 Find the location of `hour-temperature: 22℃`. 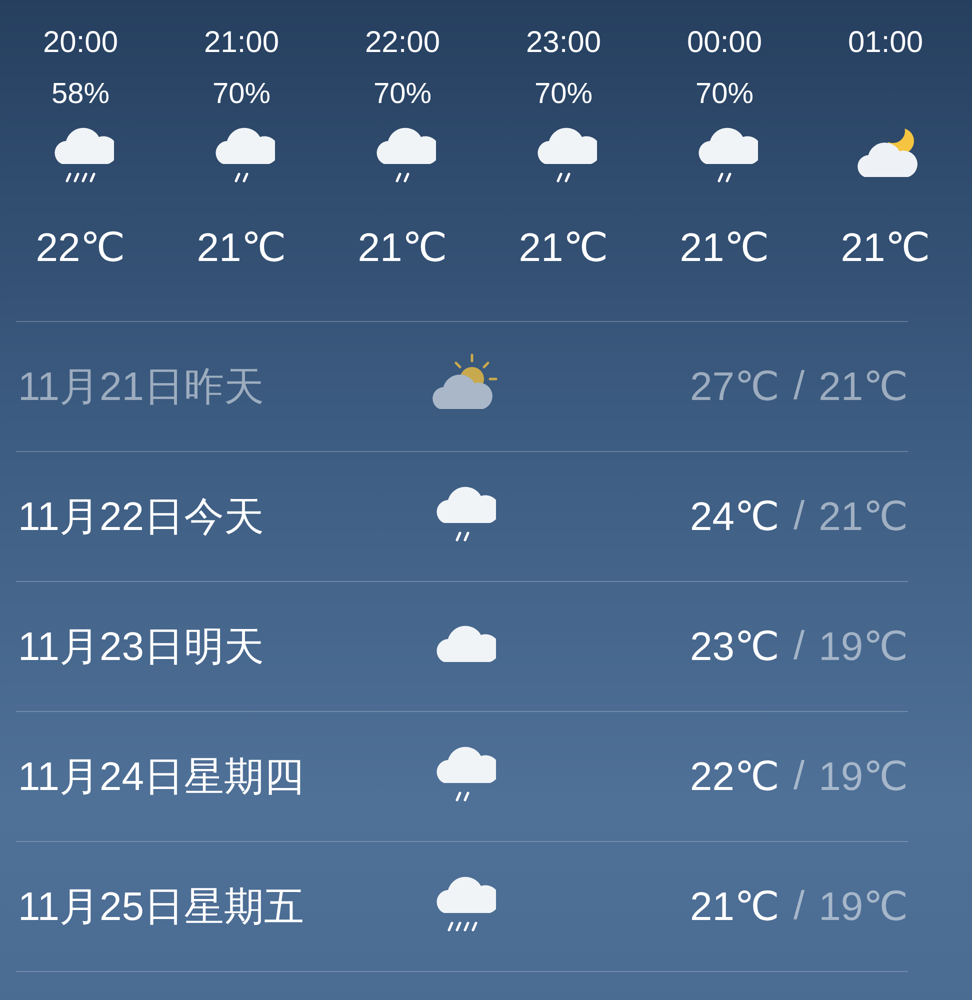

hour-temperature: 22℃ is located at coordinates (81, 248).